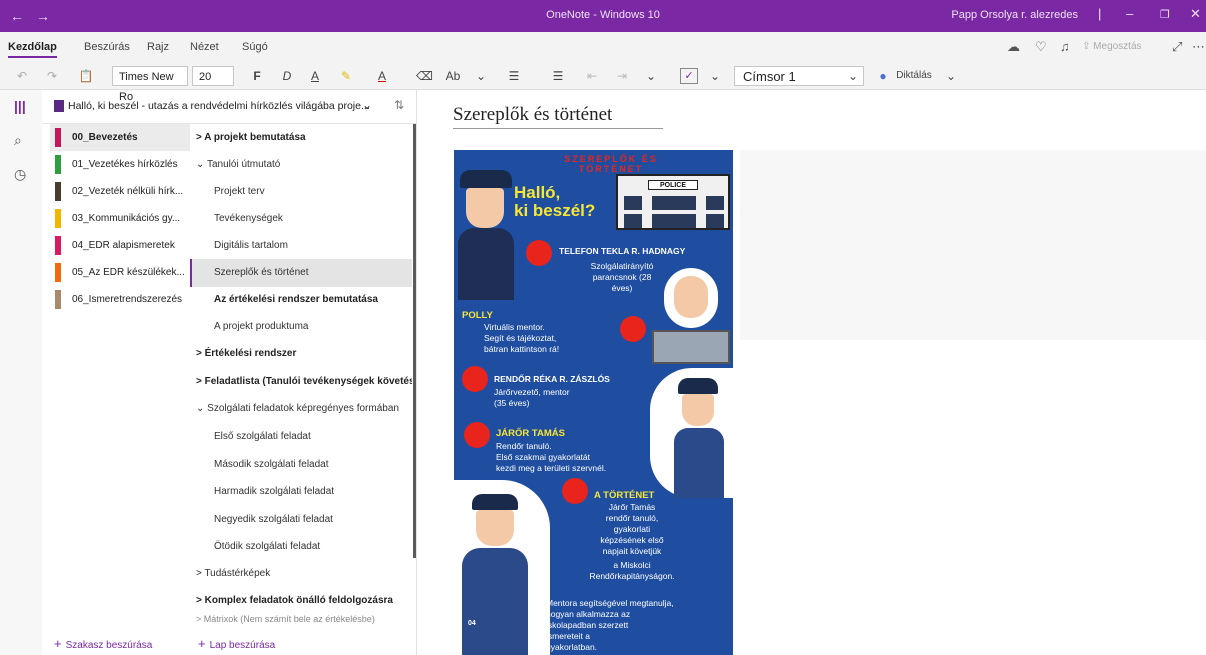 The height and width of the screenshot is (655, 1206). Describe the element at coordinates (301, 273) in the screenshot. I see `page-item-selected: Szereplők és történet` at that location.